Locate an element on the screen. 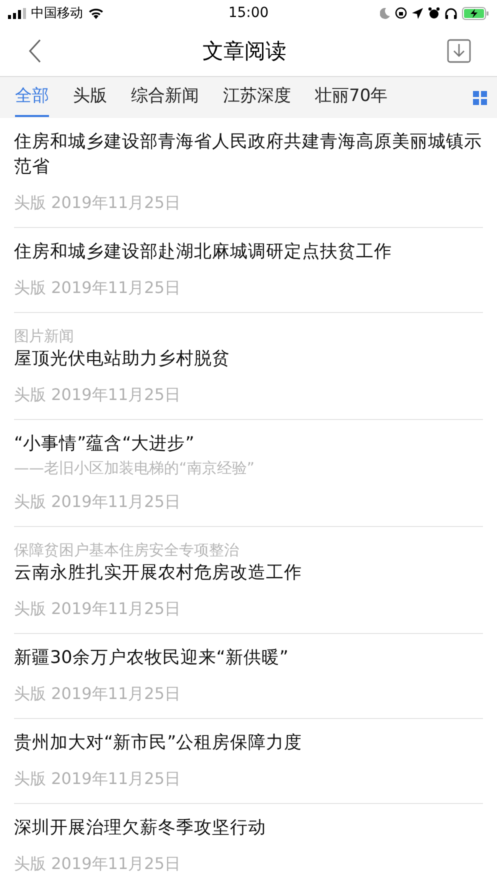  article-title: 住房和城乡建设部赴湖北麻城调研定点扶贫工作 is located at coordinates (203, 252).